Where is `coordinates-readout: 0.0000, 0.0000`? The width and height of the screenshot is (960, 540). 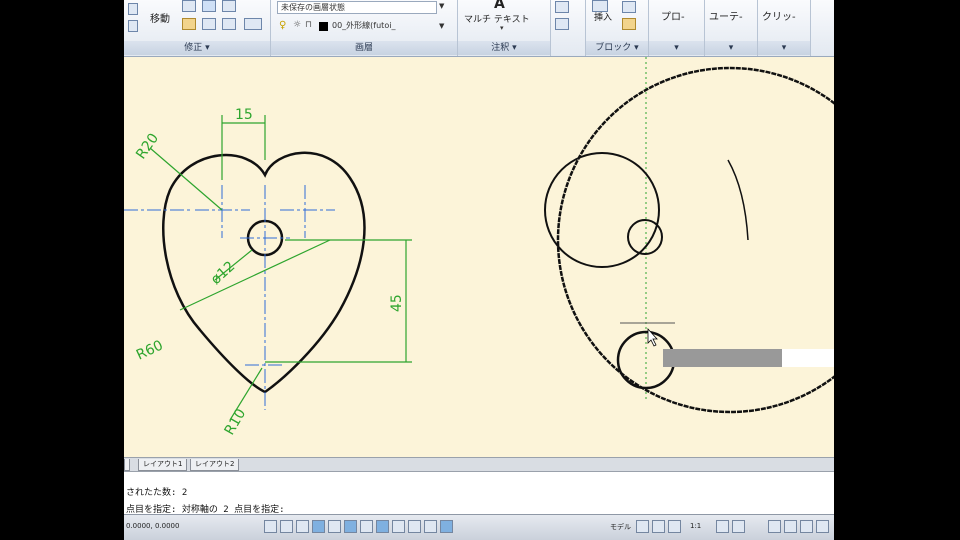
coordinates-readout: 0.0000, 0.0000 is located at coordinates (153, 526).